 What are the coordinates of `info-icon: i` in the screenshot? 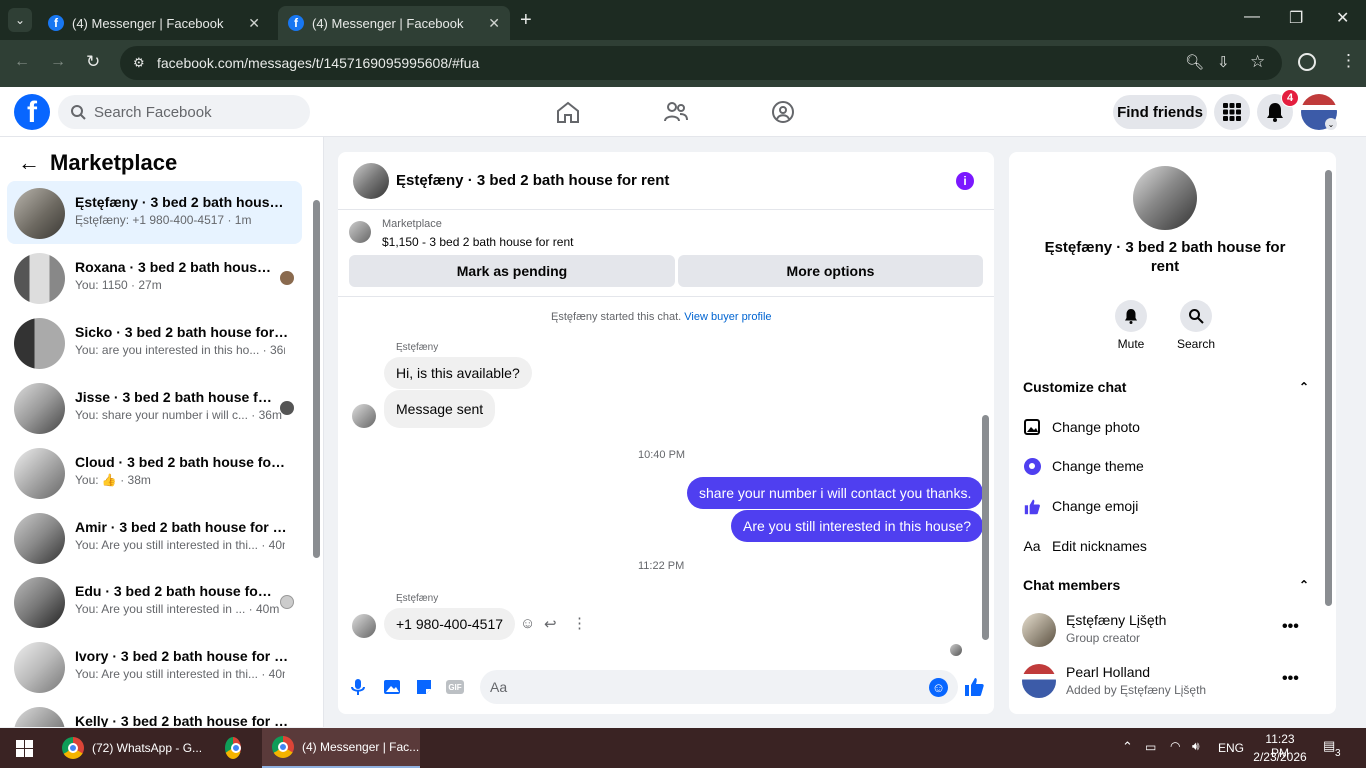 It's located at (965, 181).